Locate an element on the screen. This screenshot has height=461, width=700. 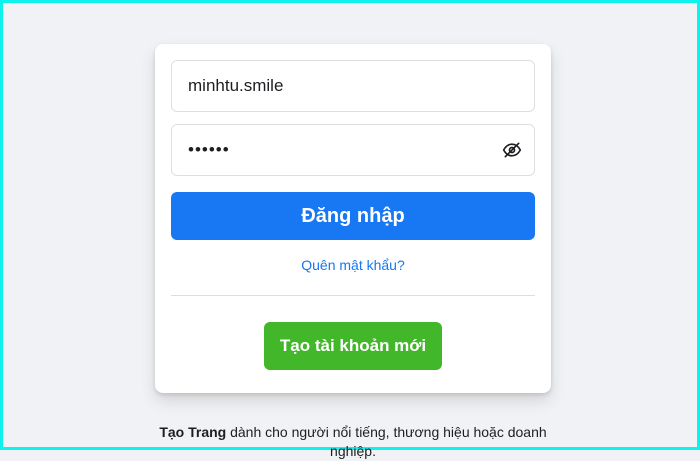
username-field-container is located at coordinates (353, 86).